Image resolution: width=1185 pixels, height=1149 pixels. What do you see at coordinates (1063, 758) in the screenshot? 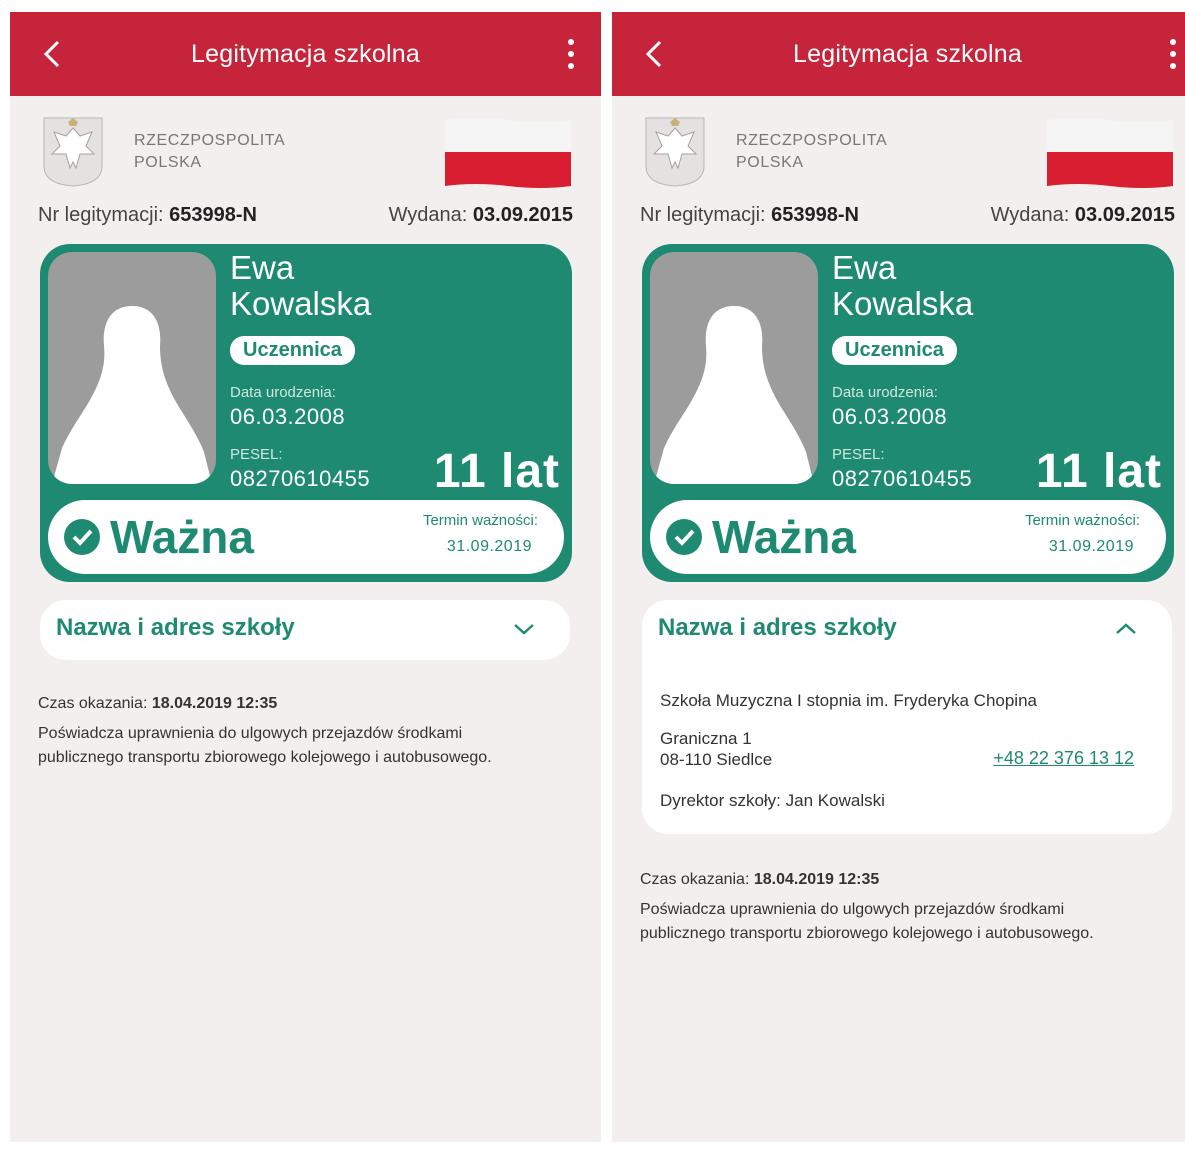
I see `school-phone-link: +48 22 376 13 12` at bounding box center [1063, 758].